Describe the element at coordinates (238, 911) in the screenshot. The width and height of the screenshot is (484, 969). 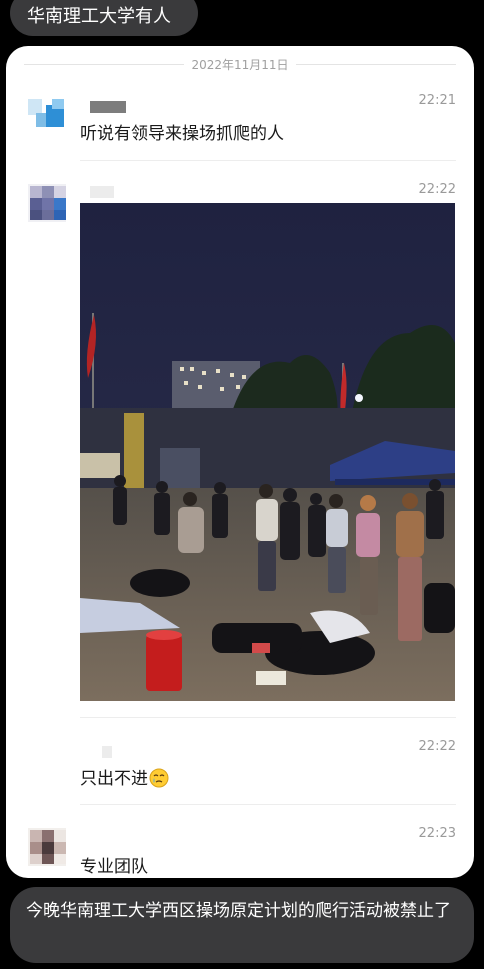
I see `caption-bubble-text: 今晚华南理工大学西区操场原定计划的爬行活动被禁止了` at that location.